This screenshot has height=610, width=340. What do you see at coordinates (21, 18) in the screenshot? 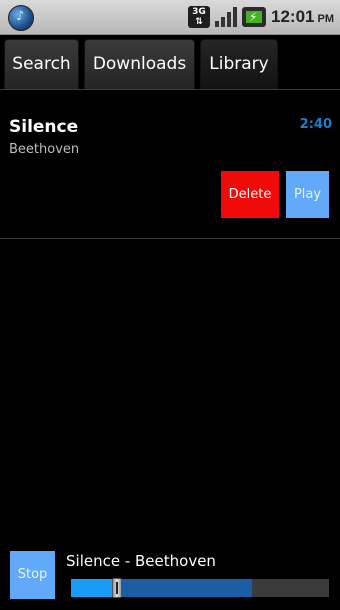
I see `music-note-icon: ♪` at bounding box center [21, 18].